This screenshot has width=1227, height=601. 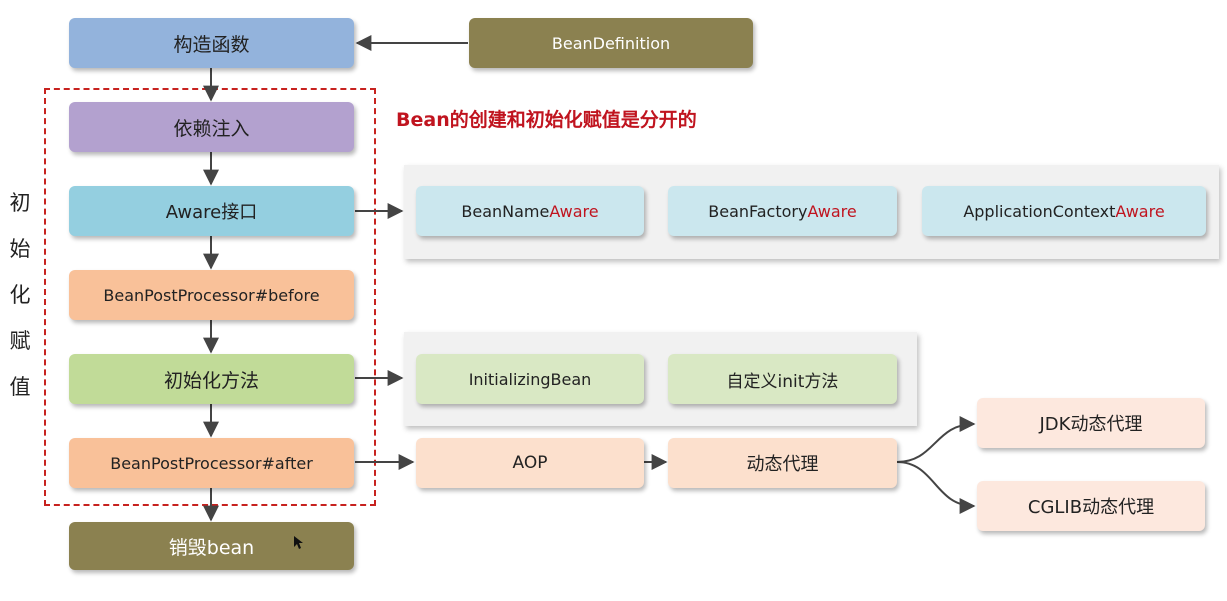 What do you see at coordinates (505, 211) in the screenshot?
I see `aware-prefix: BeanName` at bounding box center [505, 211].